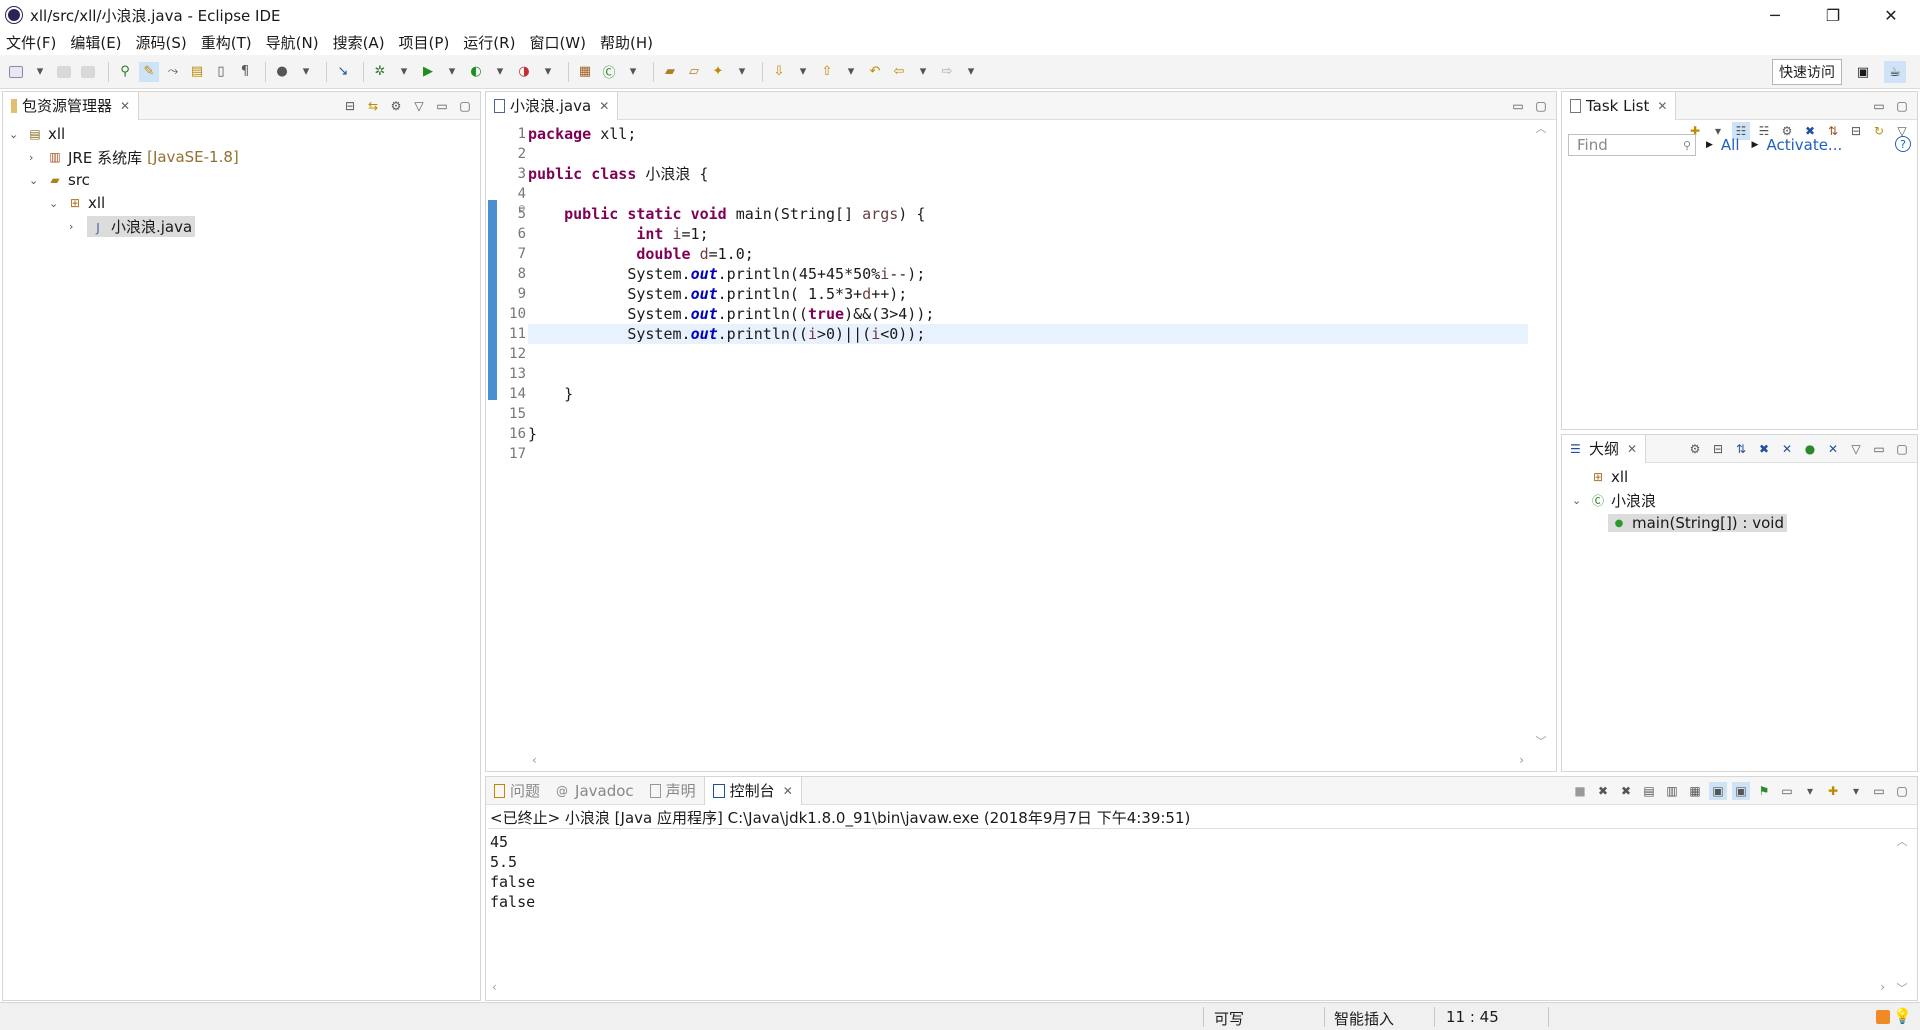 The image size is (1920, 1030). Describe the element at coordinates (1787, 791) in the screenshot. I see `display-console-icon: ▭` at that location.